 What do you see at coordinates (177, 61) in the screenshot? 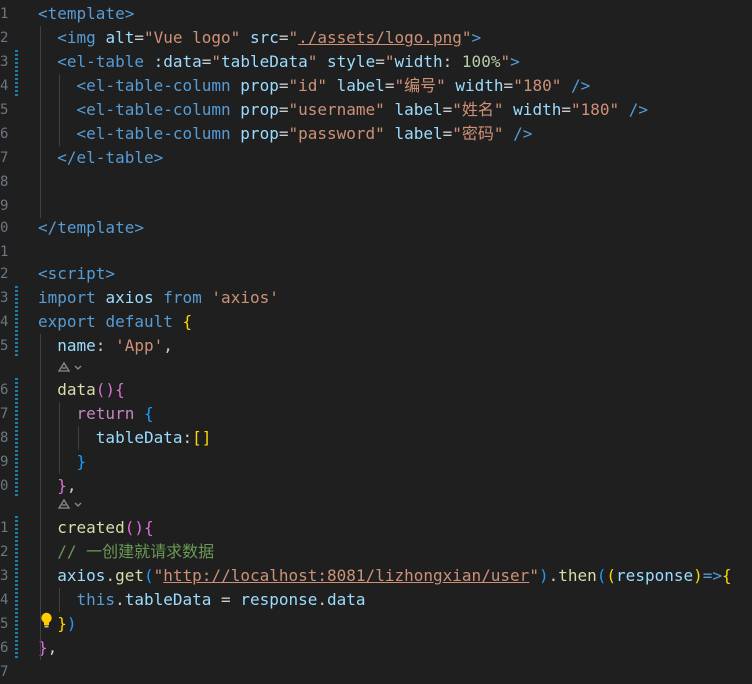
I see `code-token-attr: :data` at bounding box center [177, 61].